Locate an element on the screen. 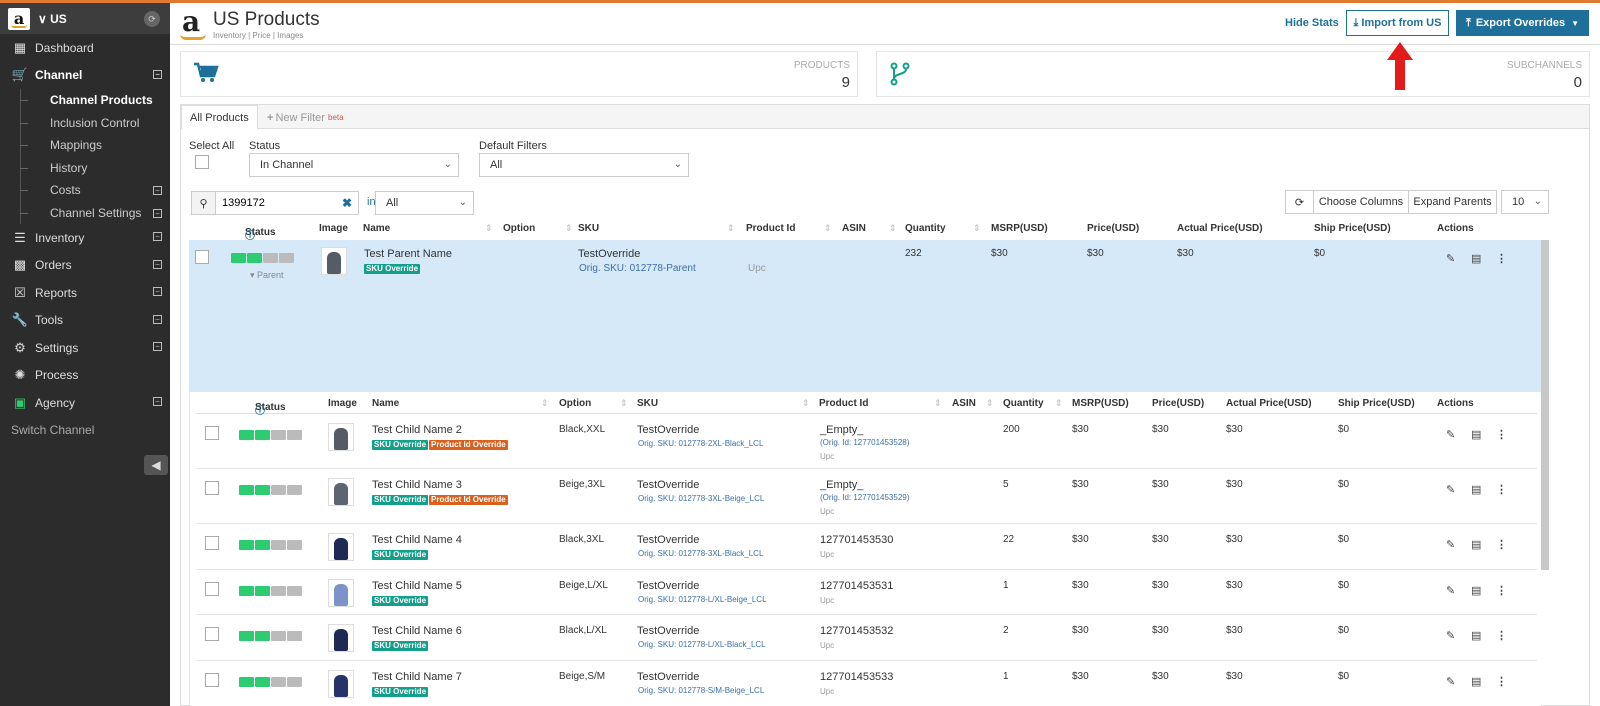 Image resolution: width=1600 pixels, height=706 pixels. search-field-select: All ⌄ is located at coordinates (424, 203).